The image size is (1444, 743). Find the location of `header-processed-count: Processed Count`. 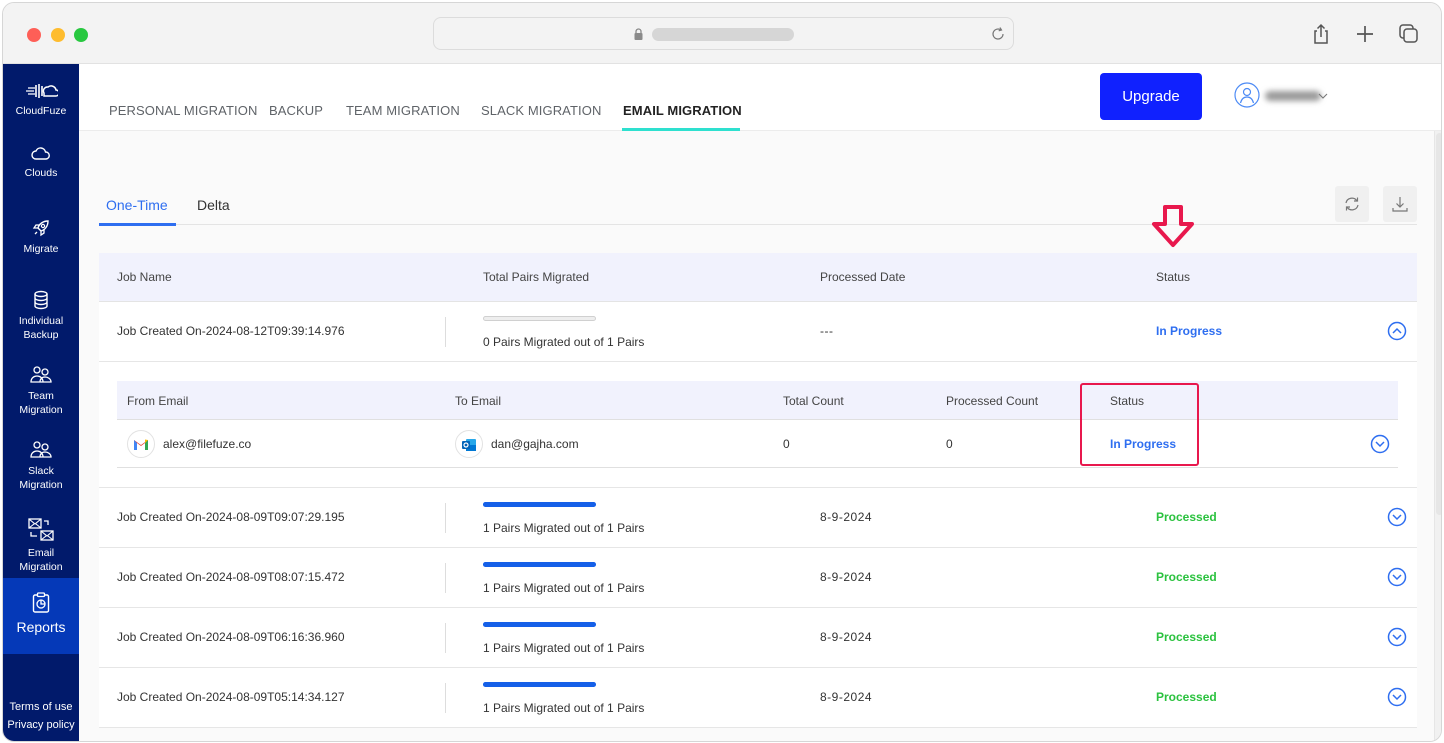

header-processed-count: Processed Count is located at coordinates (992, 401).